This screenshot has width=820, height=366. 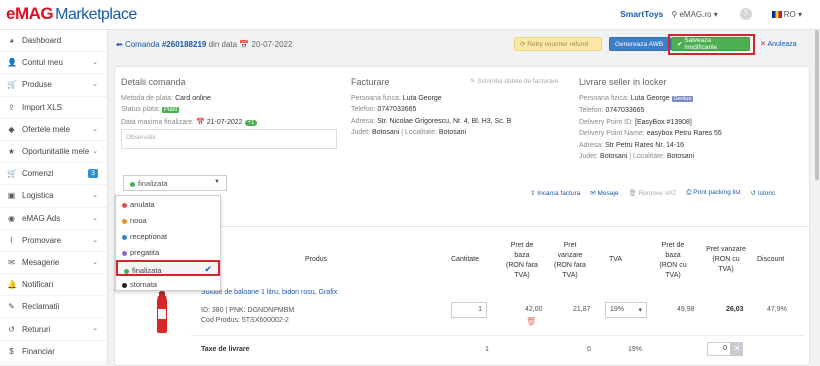 I want to click on sidebar-item: ◕ Dashboard, so click(x=53, y=41).